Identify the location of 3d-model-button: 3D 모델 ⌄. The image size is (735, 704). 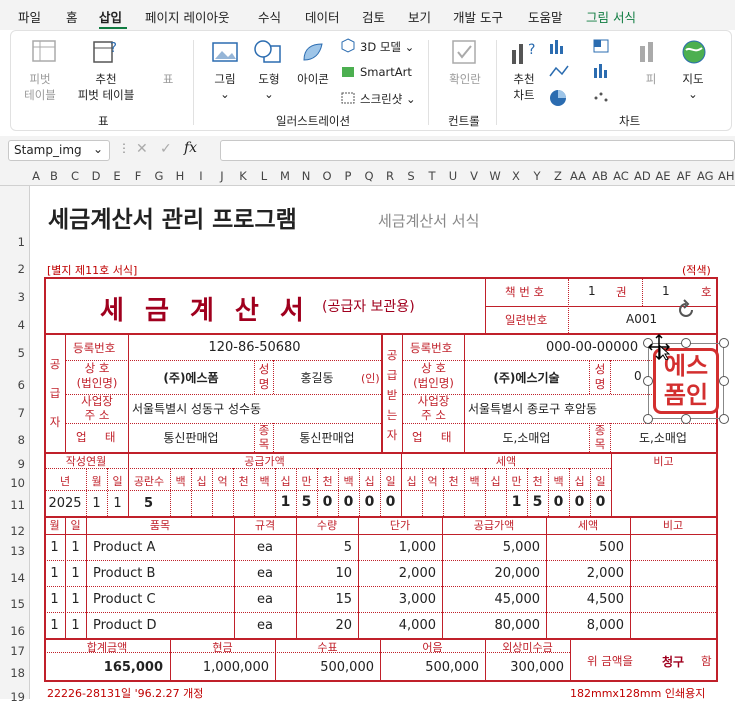
(387, 47).